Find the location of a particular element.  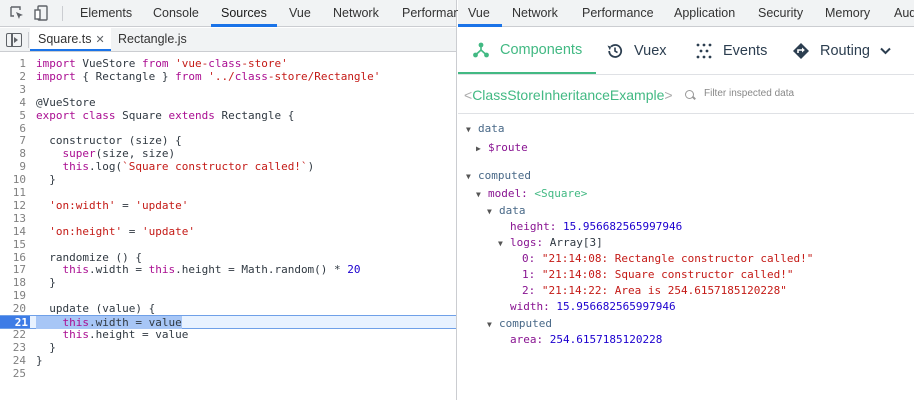

code-line: 25 is located at coordinates (228, 373).